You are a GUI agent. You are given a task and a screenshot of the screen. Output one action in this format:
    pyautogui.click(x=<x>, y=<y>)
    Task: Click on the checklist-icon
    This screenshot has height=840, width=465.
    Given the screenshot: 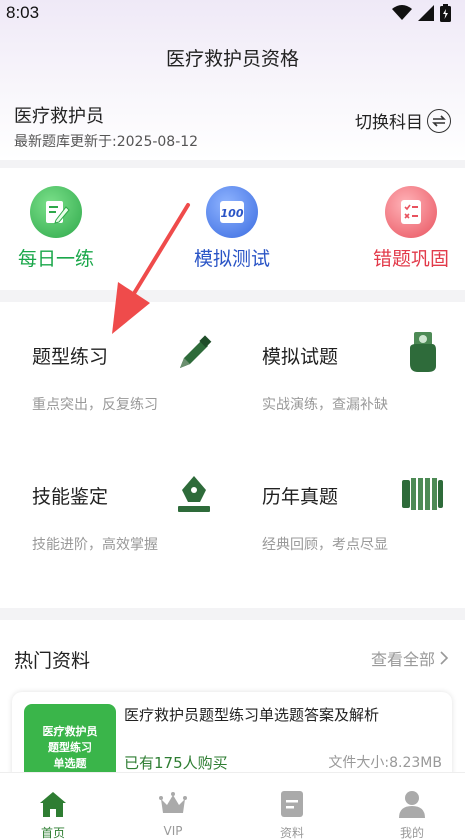 What is the action you would take?
    pyautogui.click(x=411, y=212)
    